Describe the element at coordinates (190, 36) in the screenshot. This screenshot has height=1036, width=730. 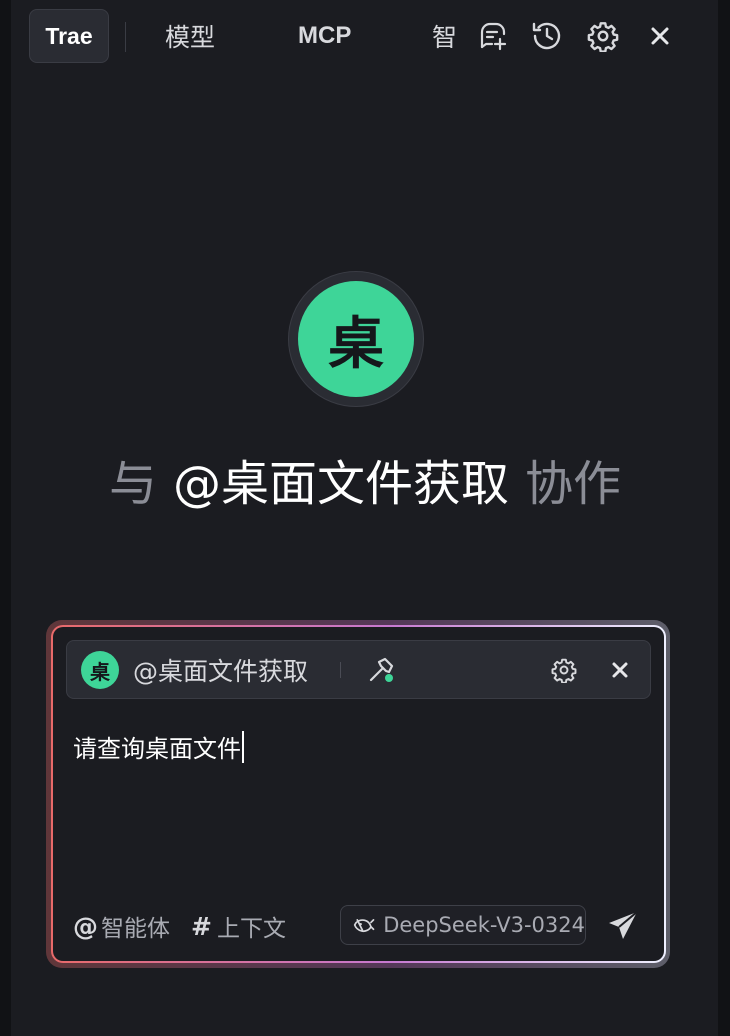
I see `tab-model: 模型` at that location.